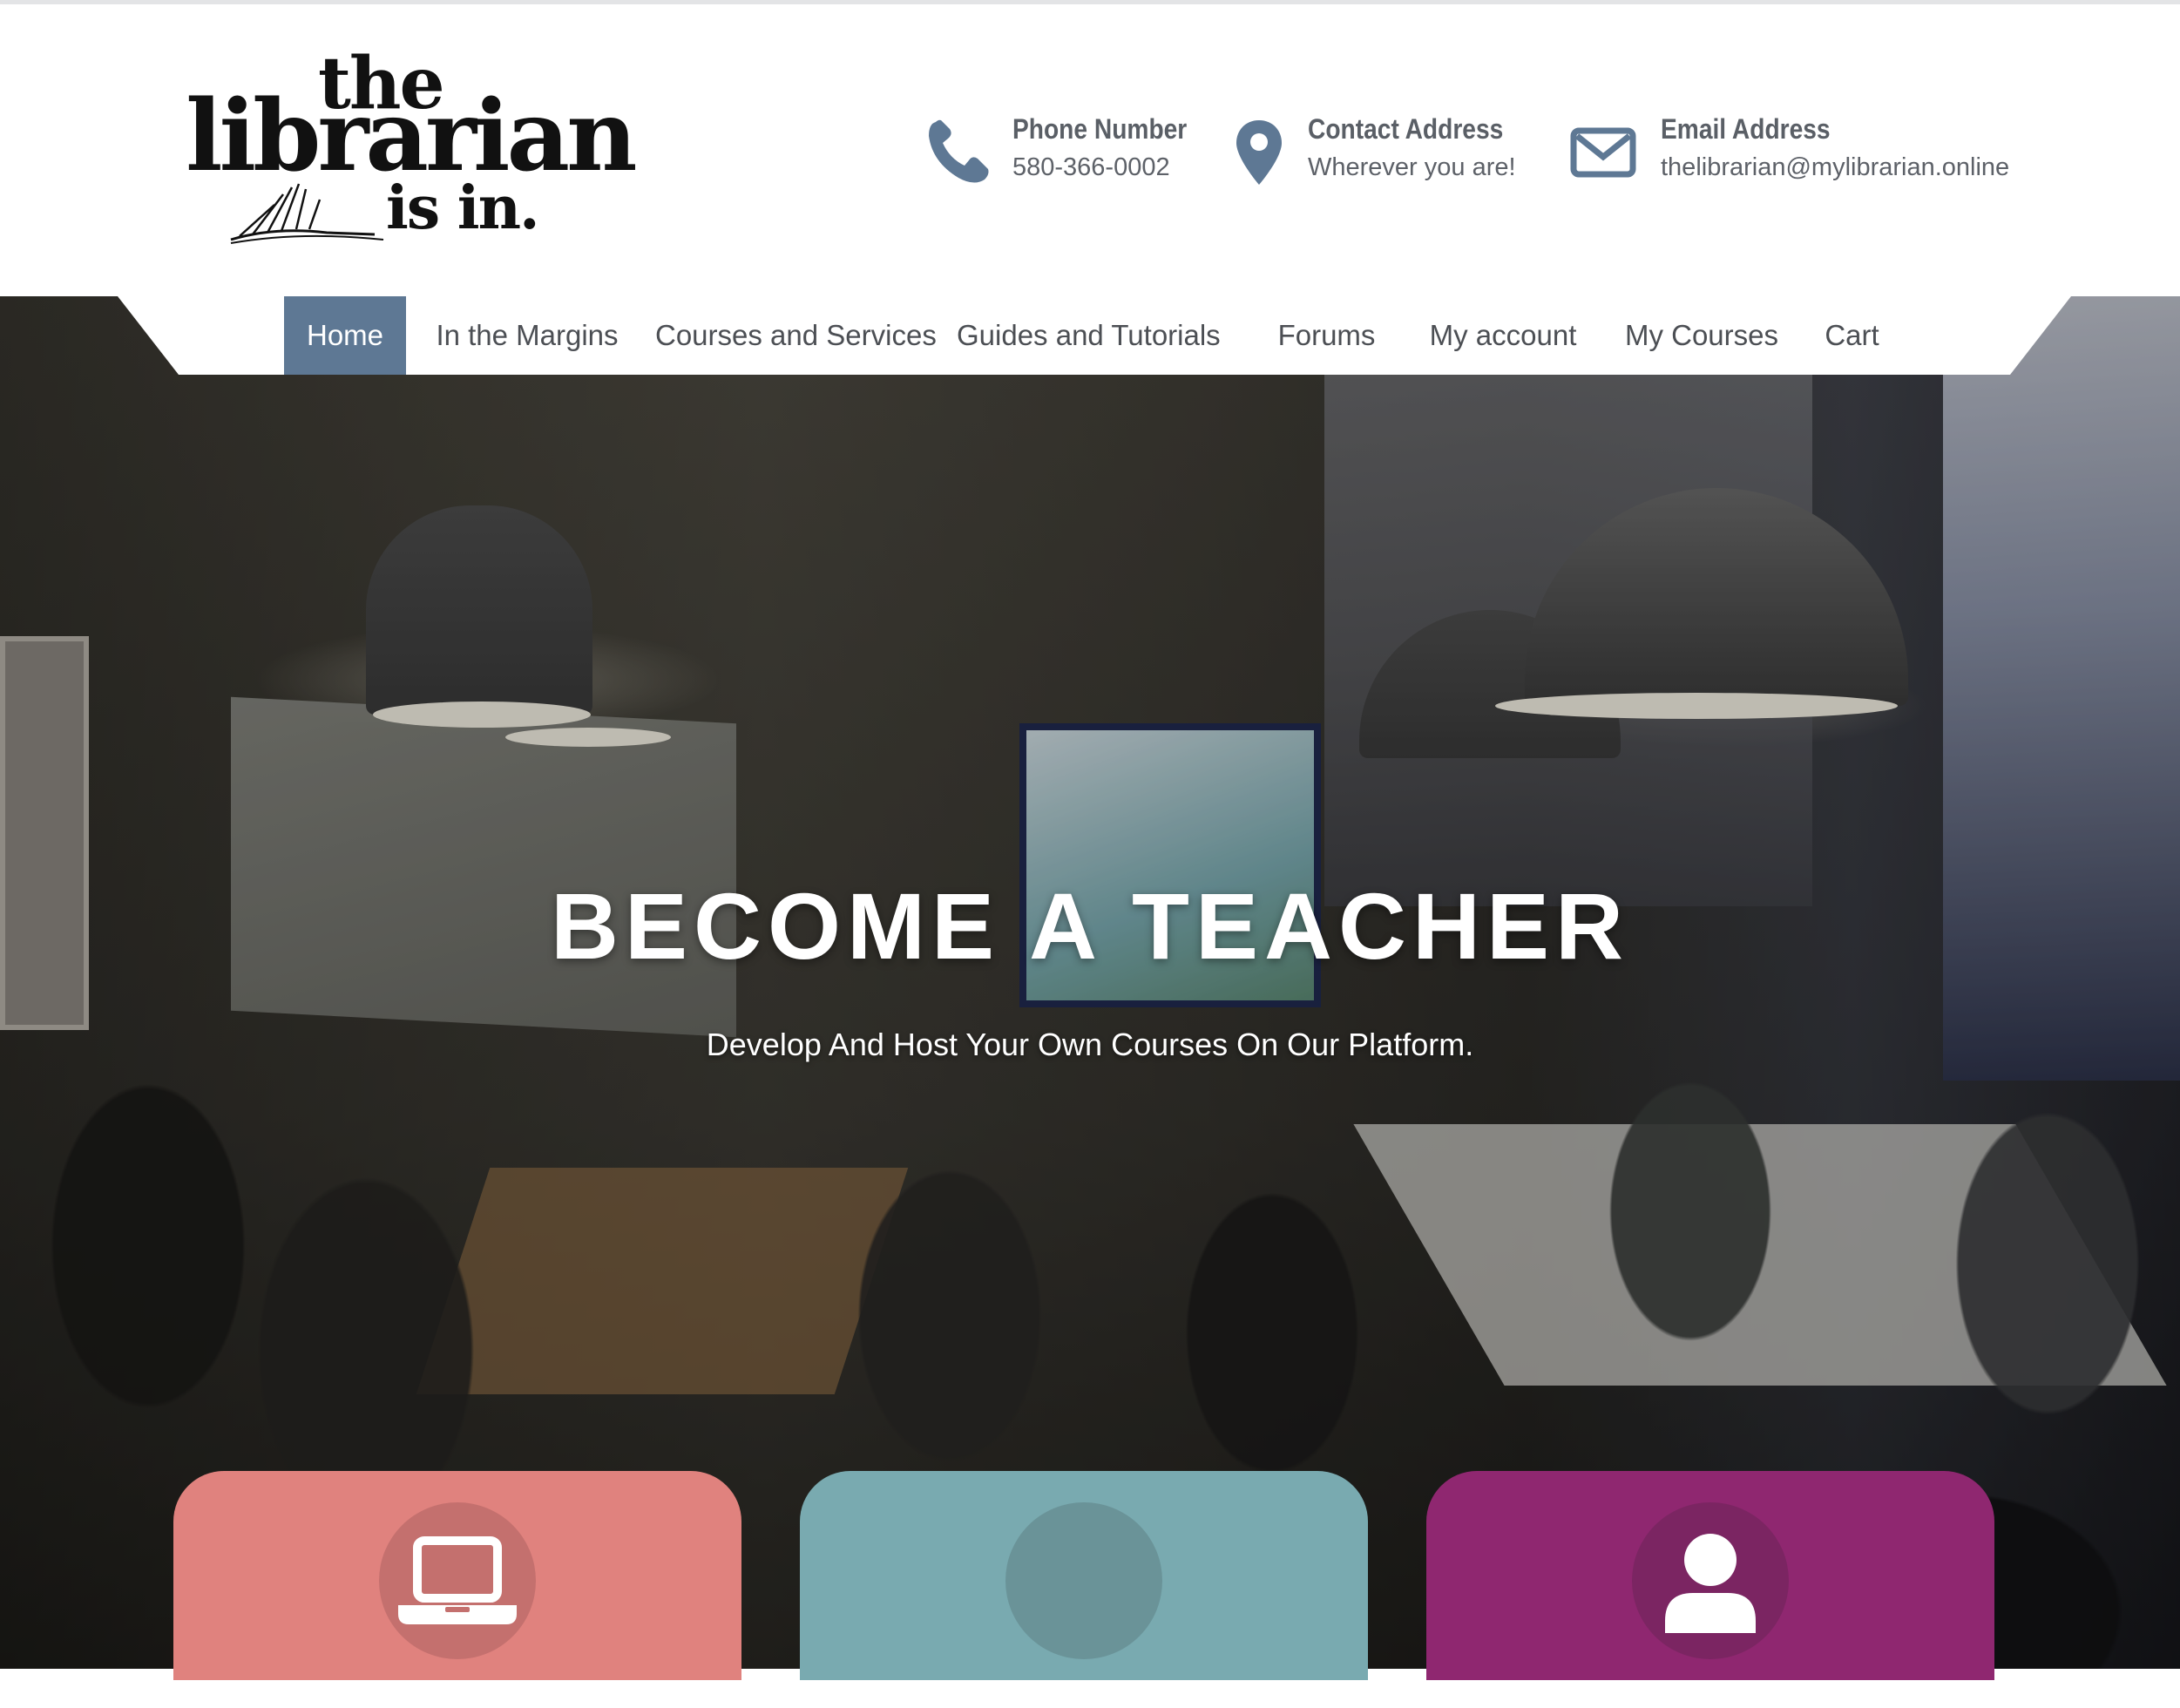 Image resolution: width=2180 pixels, height=1708 pixels. I want to click on nav-item-courses-and-services: Courses and Services, so click(796, 335).